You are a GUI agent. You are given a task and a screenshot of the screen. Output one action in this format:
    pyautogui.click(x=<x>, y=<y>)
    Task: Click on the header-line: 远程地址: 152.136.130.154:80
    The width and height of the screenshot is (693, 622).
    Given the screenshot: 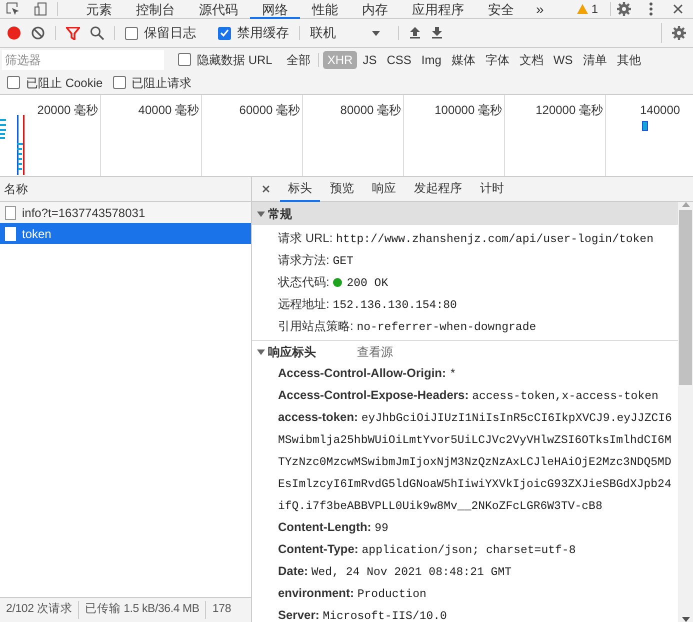 What is the action you would take?
    pyautogui.click(x=368, y=305)
    